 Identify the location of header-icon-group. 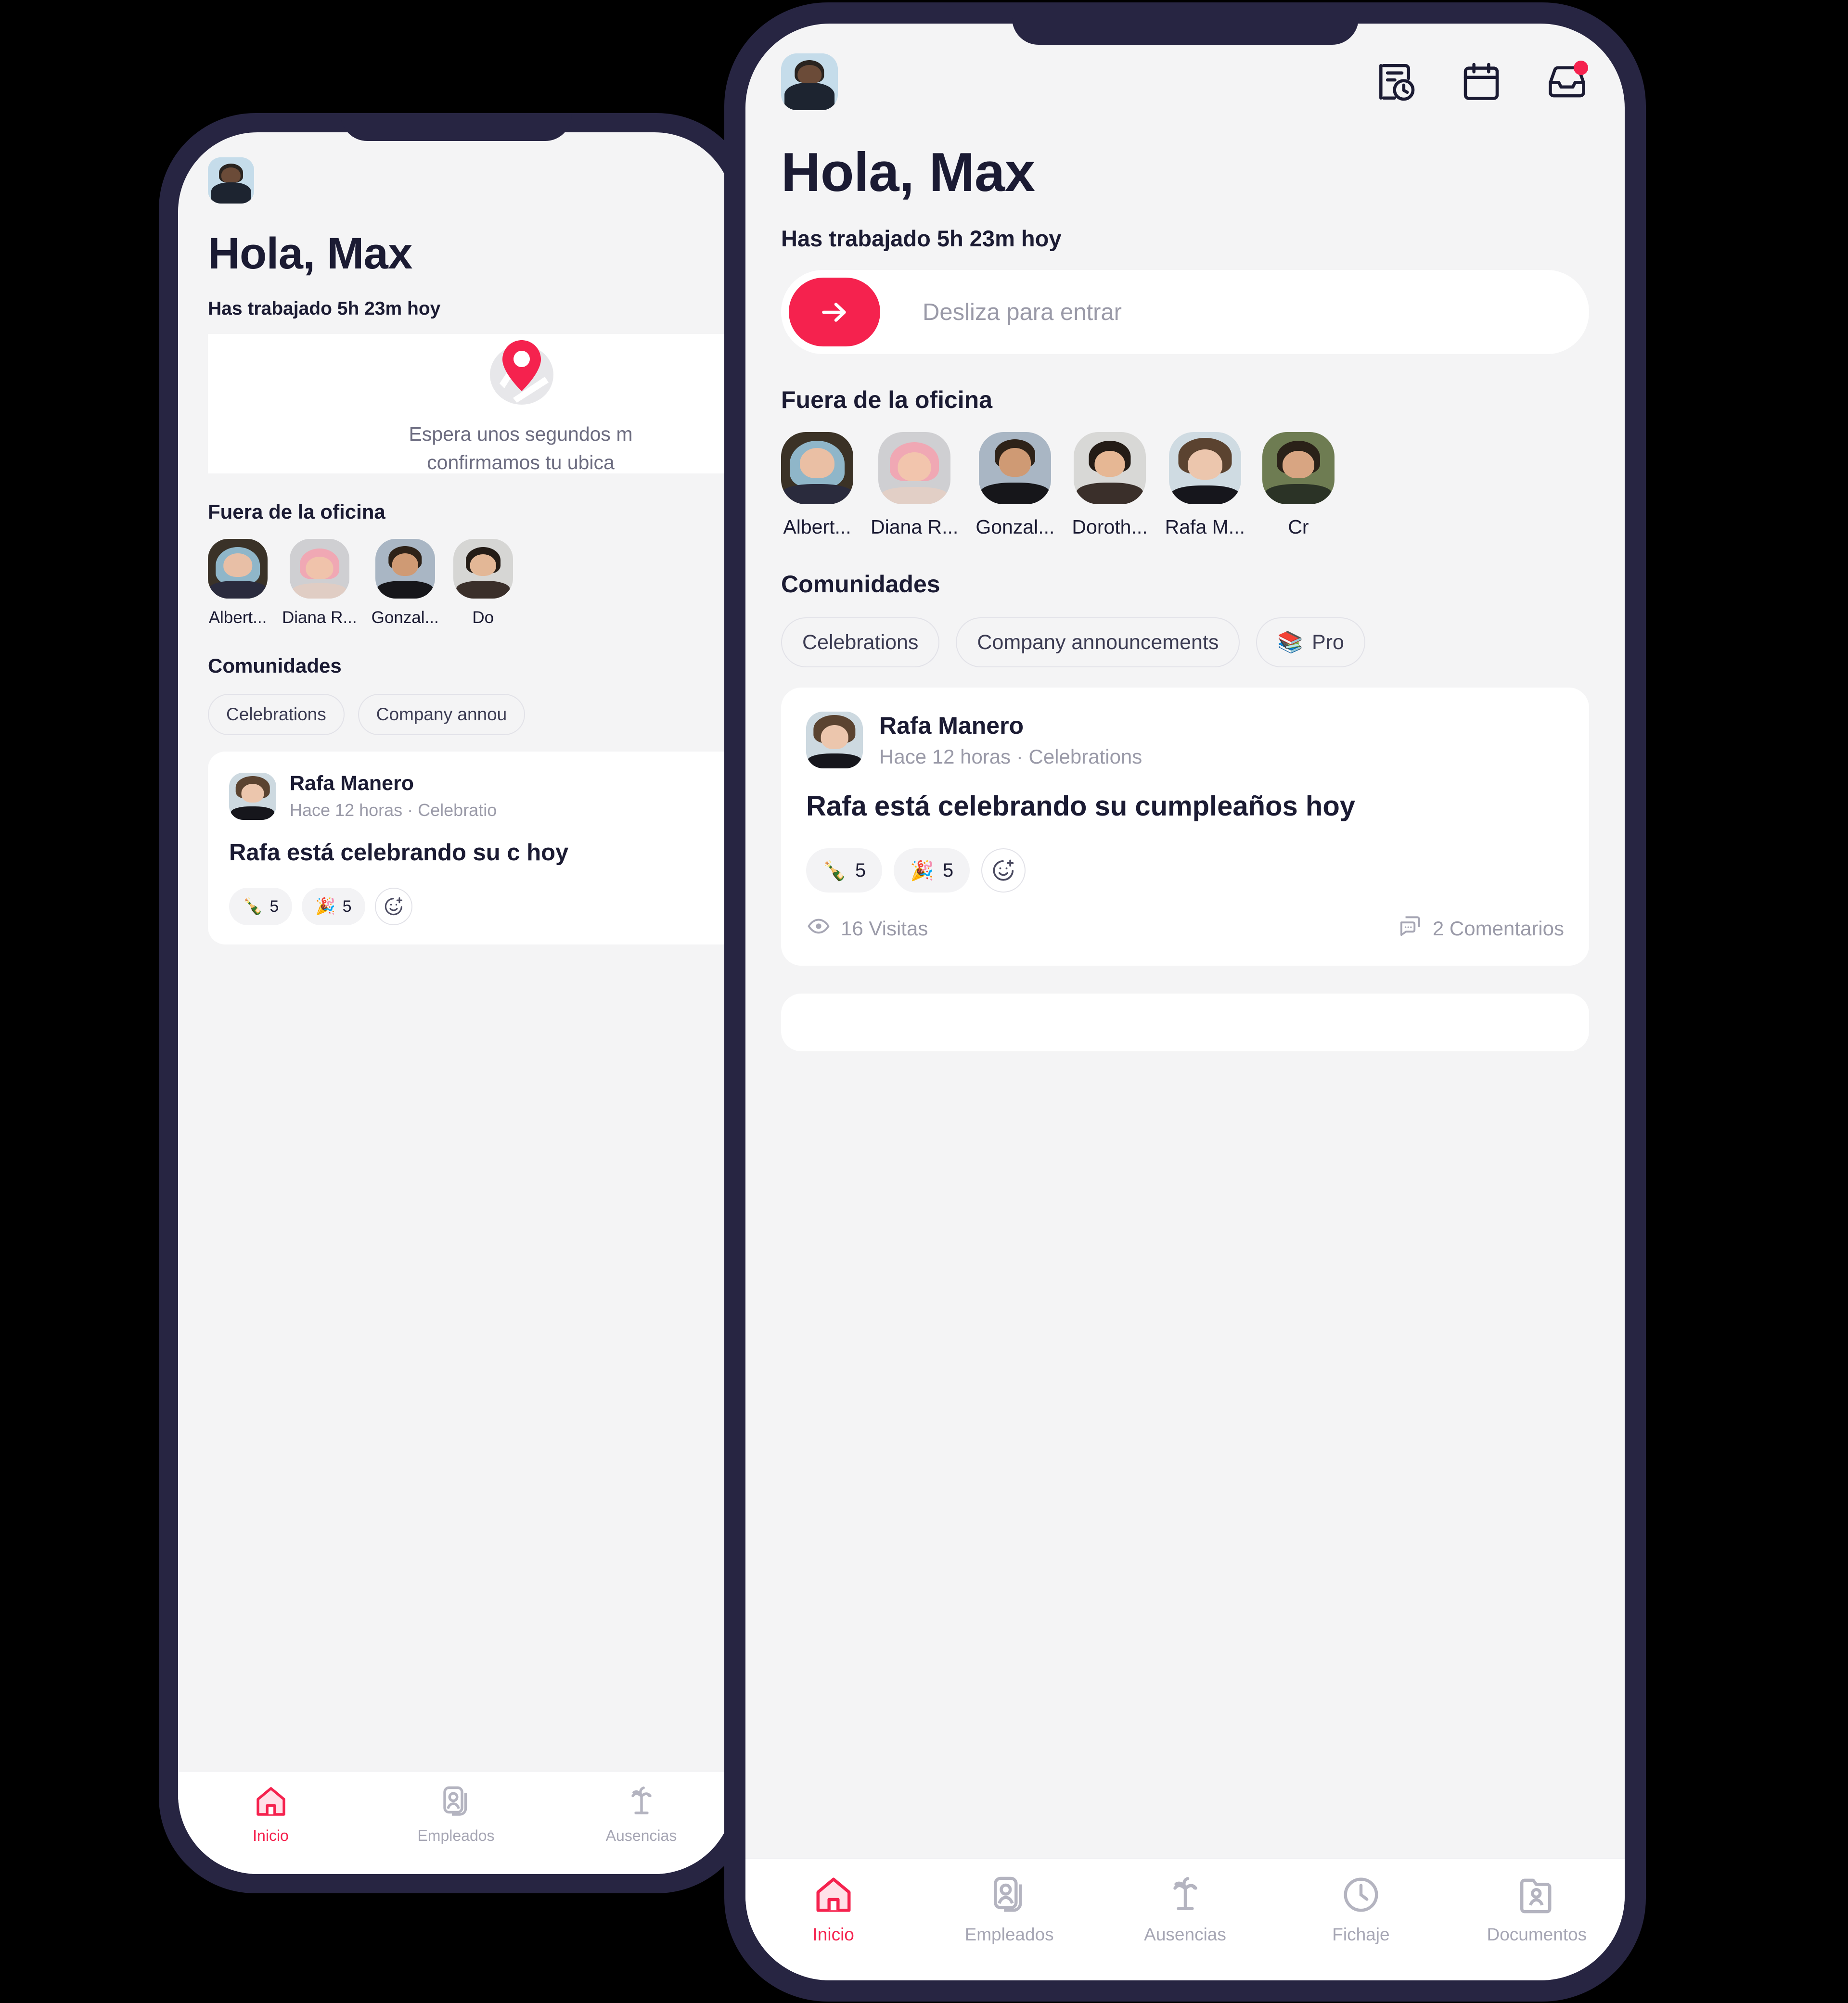
(1481, 82).